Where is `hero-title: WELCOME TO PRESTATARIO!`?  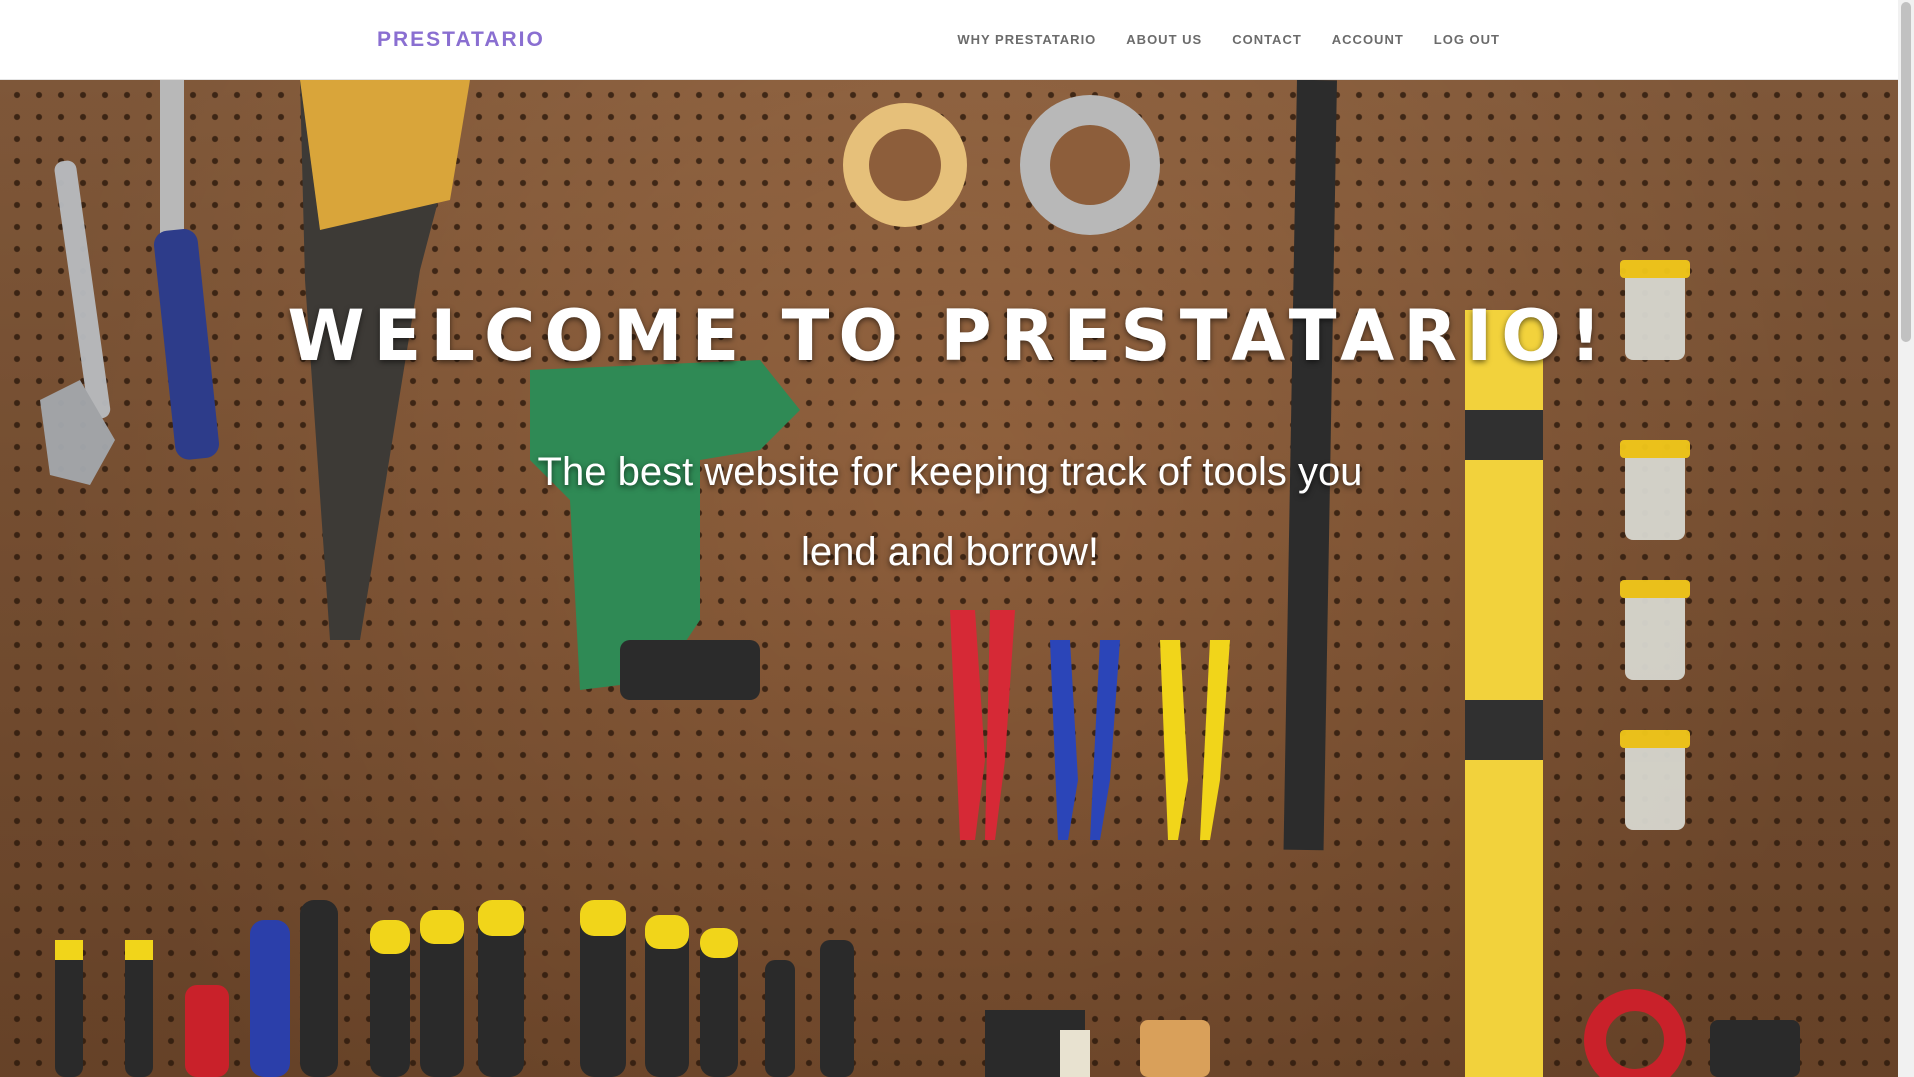 hero-title: WELCOME TO PRESTATARIO! is located at coordinates (949, 336).